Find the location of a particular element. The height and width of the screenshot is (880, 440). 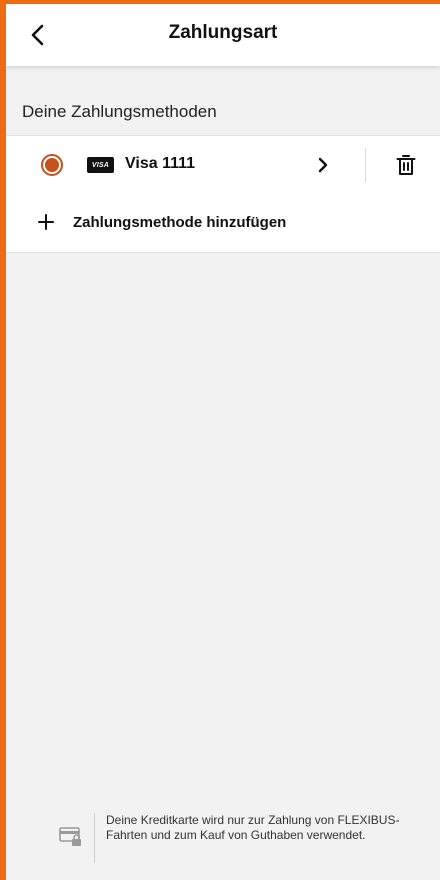

chevron-right-icon is located at coordinates (323, 165).